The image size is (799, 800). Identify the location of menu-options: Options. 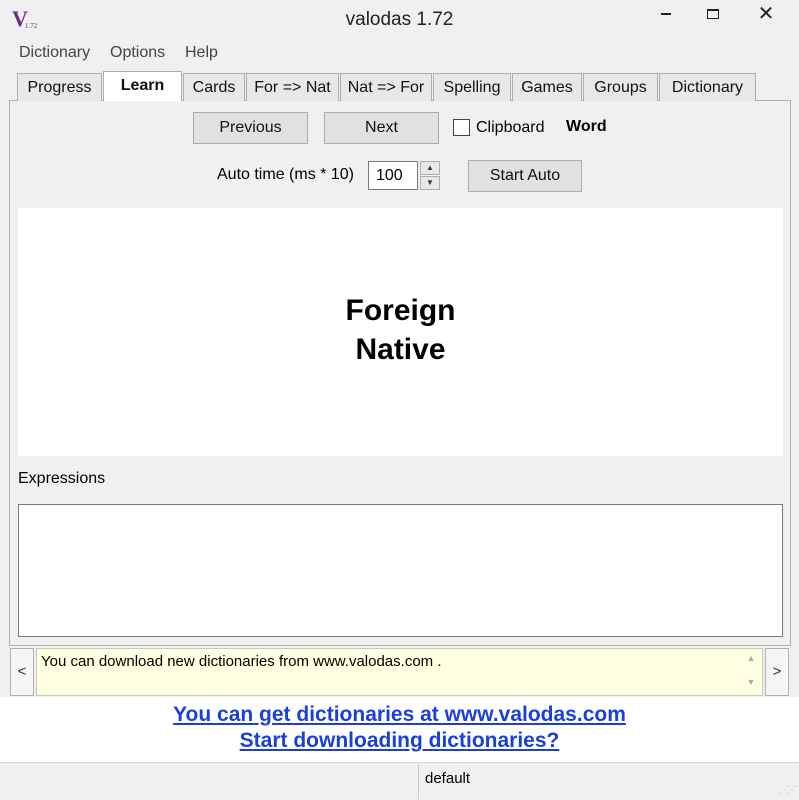
(137, 53).